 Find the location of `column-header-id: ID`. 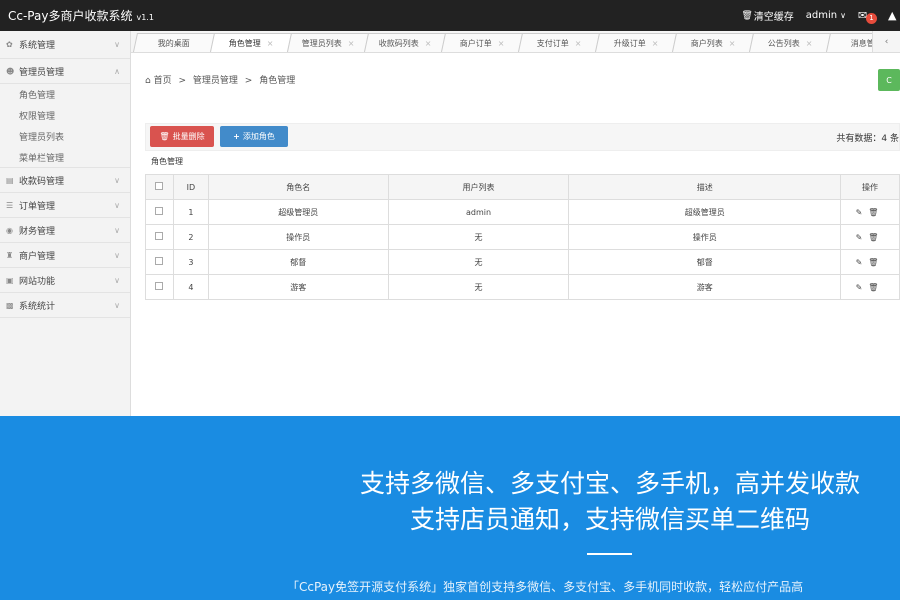

column-header-id: ID is located at coordinates (190, 187).